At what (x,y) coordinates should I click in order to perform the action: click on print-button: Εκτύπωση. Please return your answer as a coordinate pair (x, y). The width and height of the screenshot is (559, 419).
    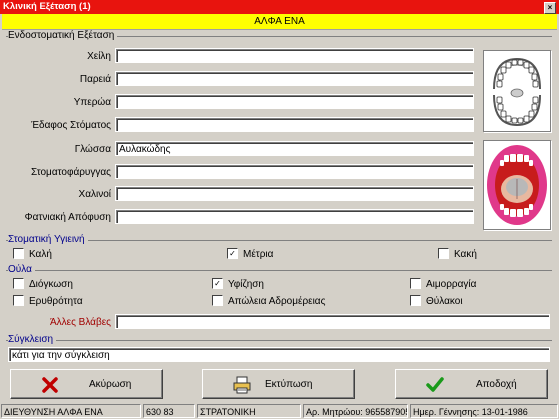
    Looking at the image, I should click on (278, 384).